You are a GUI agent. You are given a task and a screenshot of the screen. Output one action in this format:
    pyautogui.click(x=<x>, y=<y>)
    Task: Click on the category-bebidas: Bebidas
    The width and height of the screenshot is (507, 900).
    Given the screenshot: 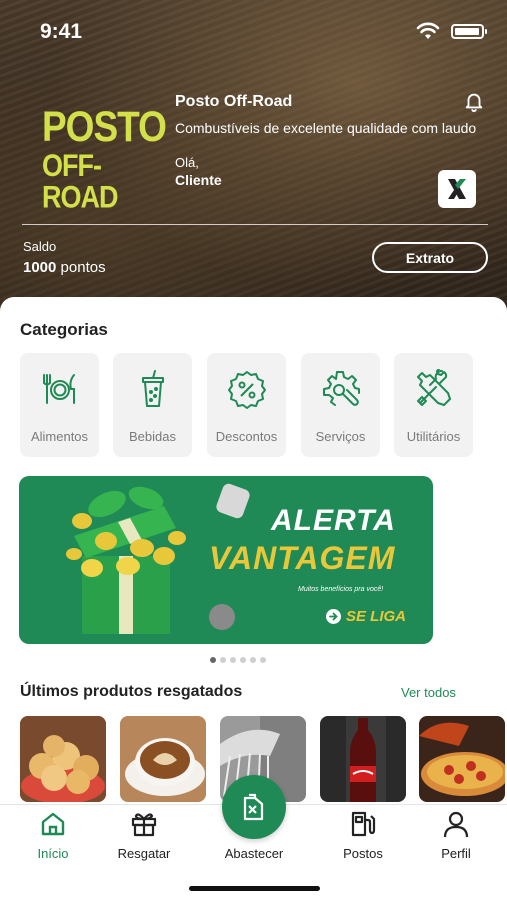 What is the action you would take?
    pyautogui.click(x=152, y=405)
    